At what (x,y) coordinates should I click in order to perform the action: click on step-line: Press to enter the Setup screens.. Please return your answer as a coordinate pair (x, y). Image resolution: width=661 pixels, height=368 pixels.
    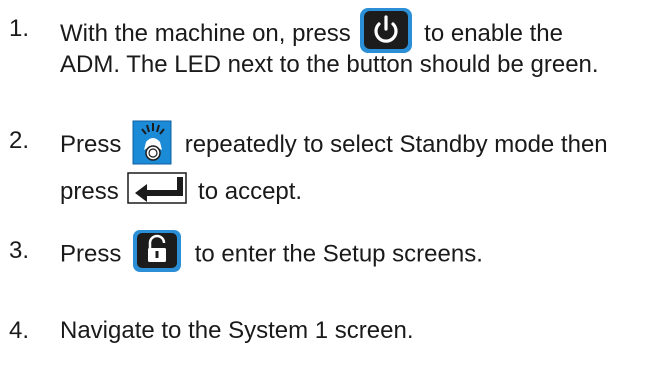
    Looking at the image, I should click on (271, 253).